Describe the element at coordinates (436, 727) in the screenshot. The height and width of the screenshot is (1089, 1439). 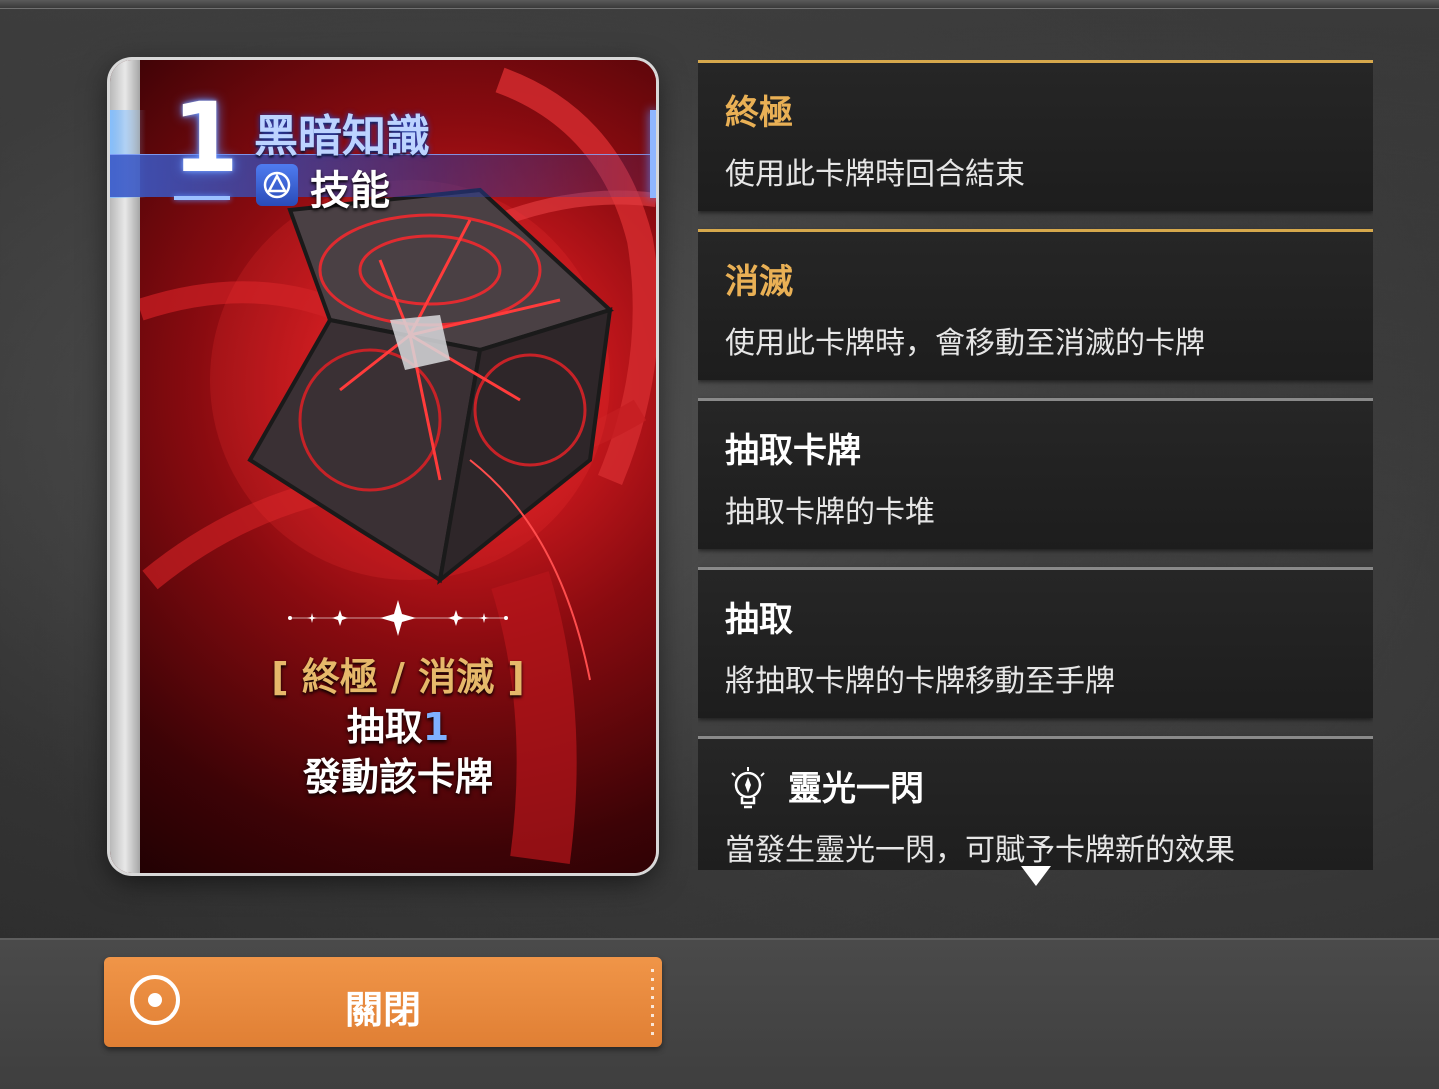
I see `effect-value: 1` at that location.